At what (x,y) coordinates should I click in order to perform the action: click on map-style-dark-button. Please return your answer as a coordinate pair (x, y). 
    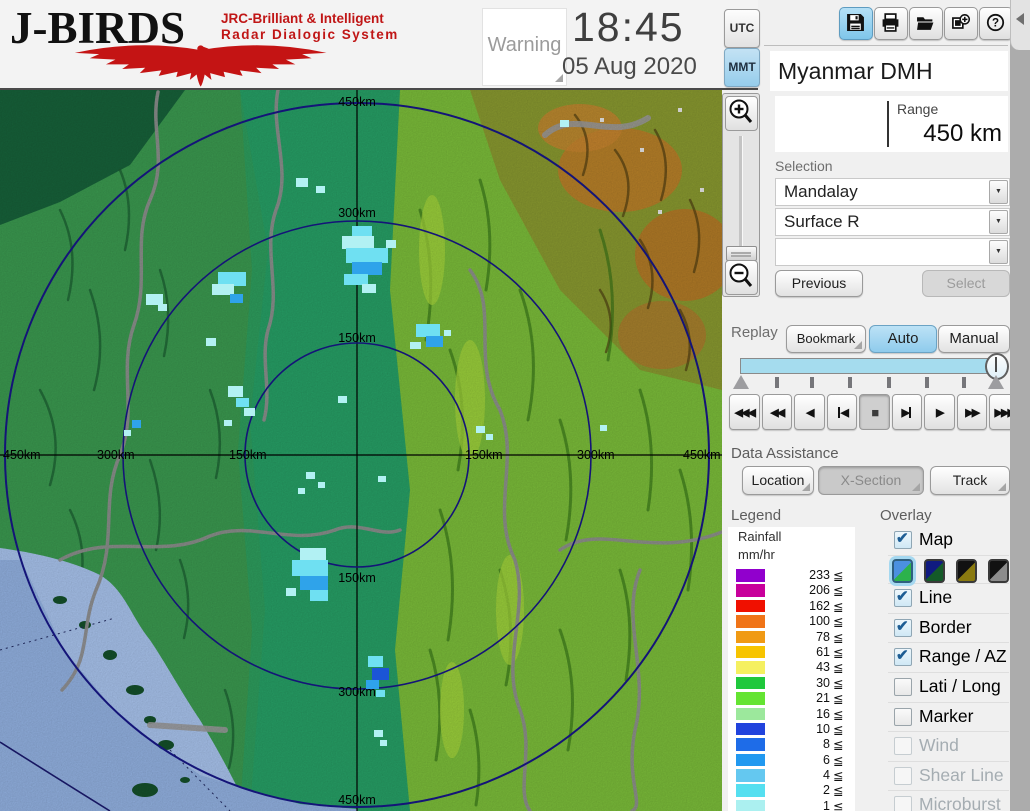
    Looking at the image, I should click on (934, 570).